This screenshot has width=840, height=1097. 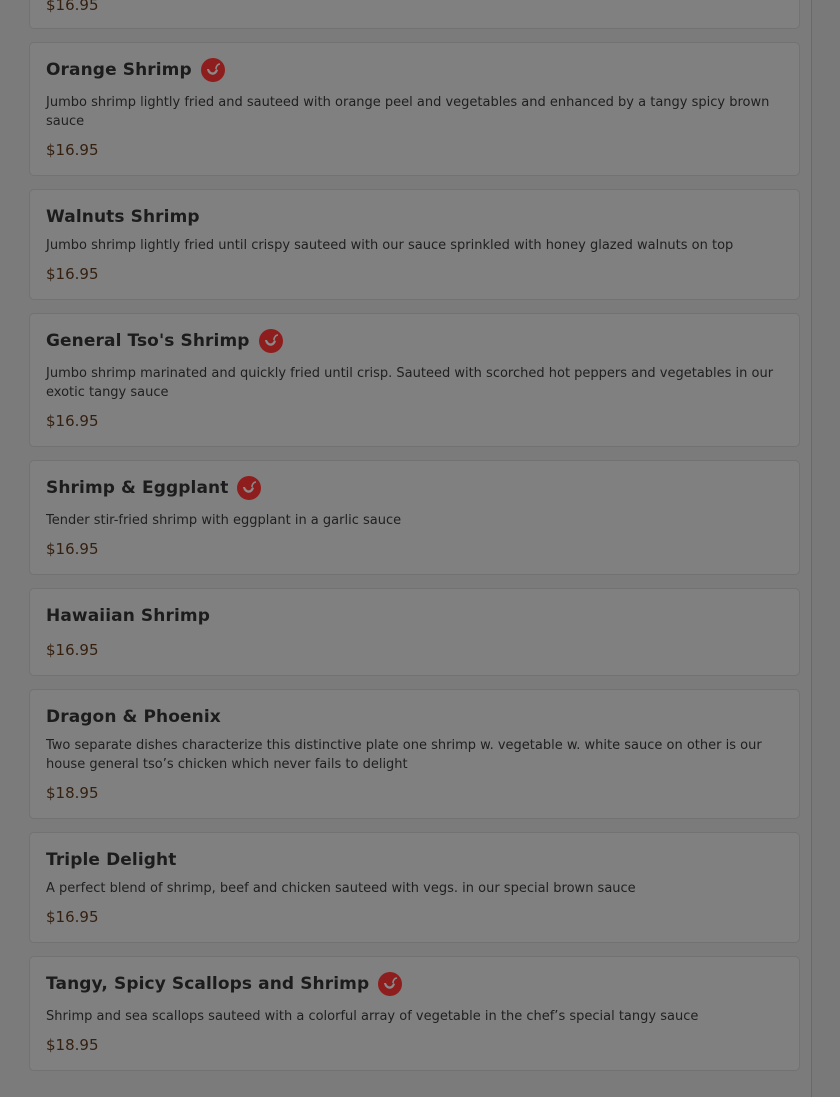 I want to click on menu-item-name: Dragon & Phoenix, so click(x=133, y=717).